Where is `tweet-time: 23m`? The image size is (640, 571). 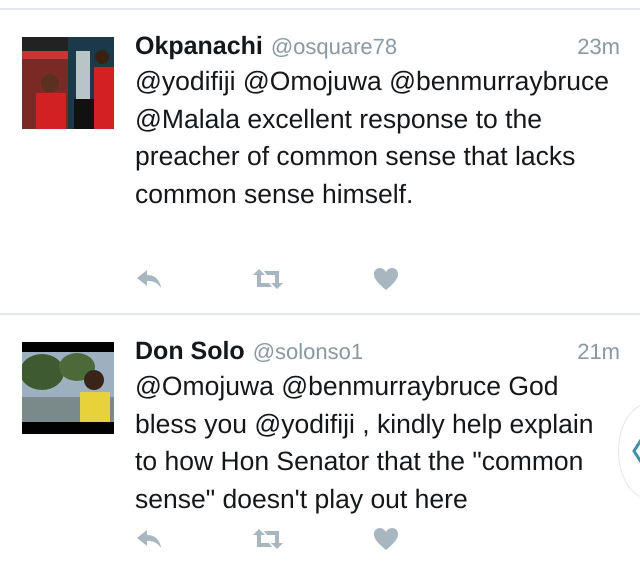 tweet-time: 23m is located at coordinates (598, 47).